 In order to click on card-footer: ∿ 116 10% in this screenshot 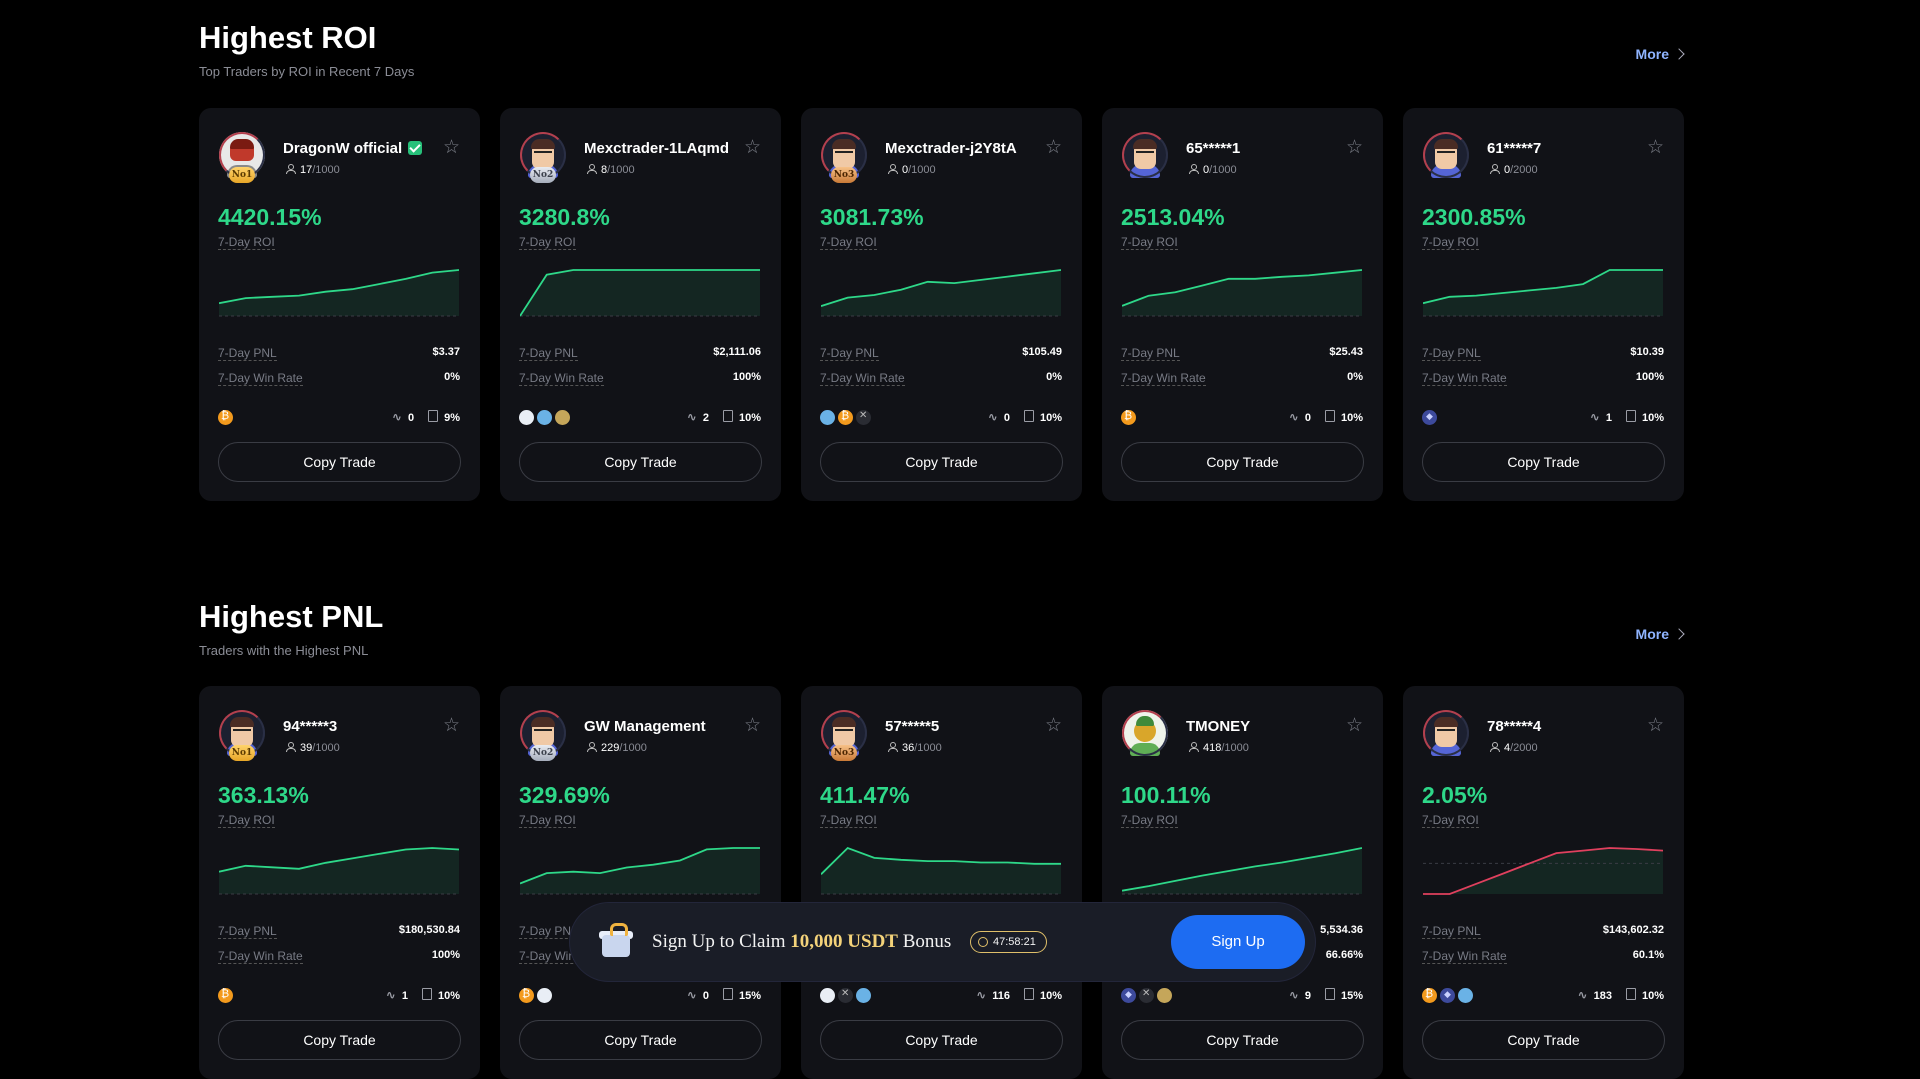, I will do `click(941, 995)`.